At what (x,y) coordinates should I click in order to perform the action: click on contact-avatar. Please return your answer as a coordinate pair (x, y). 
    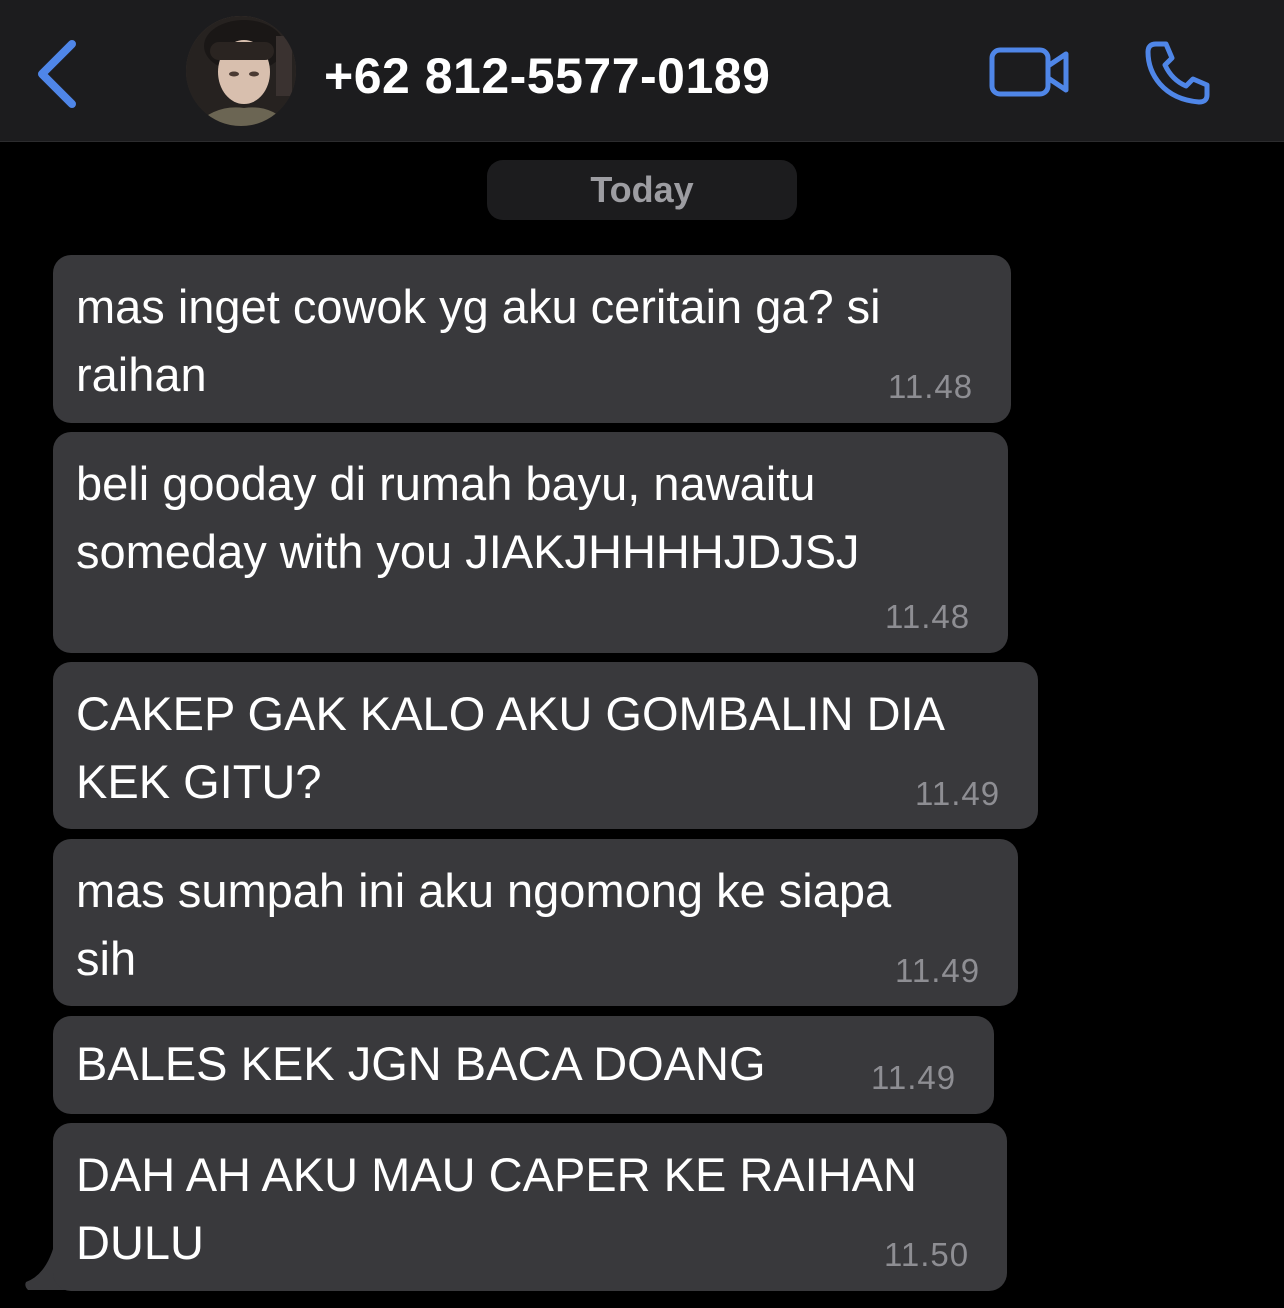
    Looking at the image, I should click on (241, 71).